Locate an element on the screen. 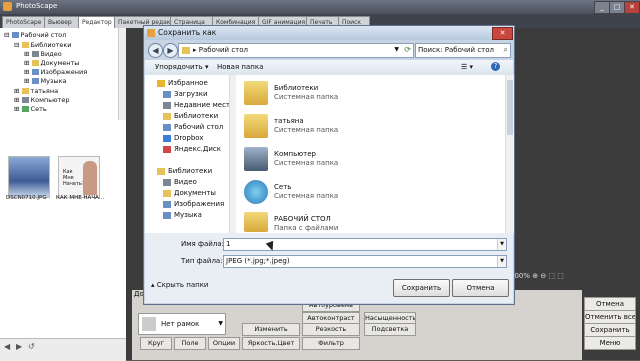  nav-favorites: Избранное is located at coordinates (182, 83).